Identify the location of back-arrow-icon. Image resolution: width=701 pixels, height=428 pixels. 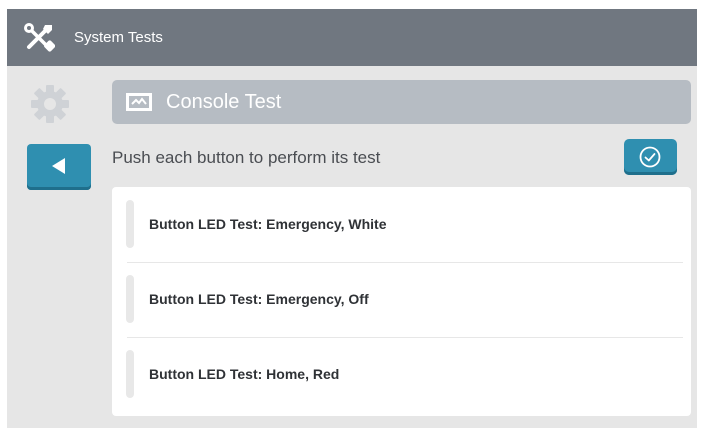
(58, 166).